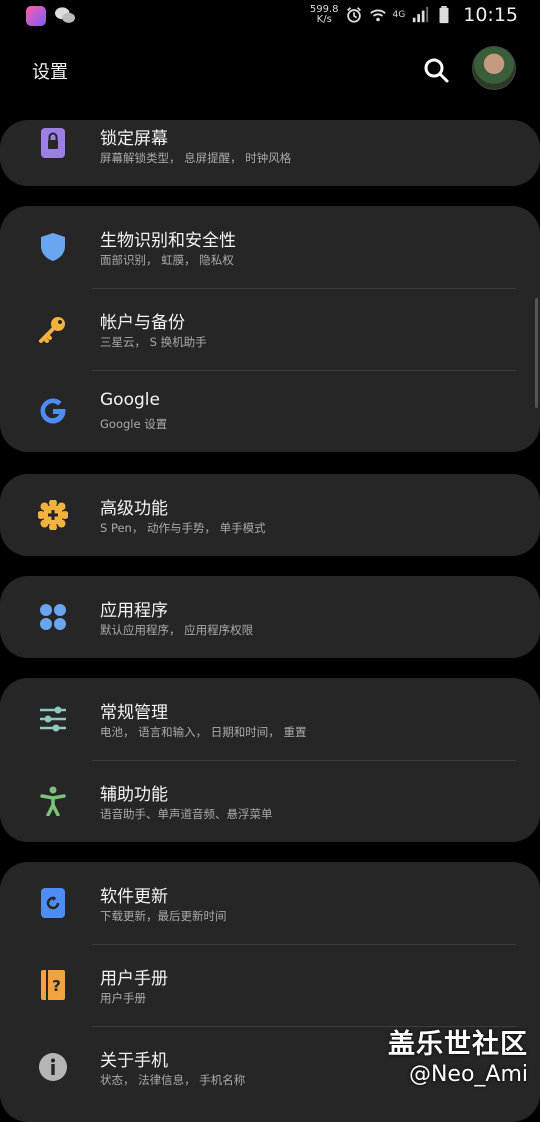  Describe the element at coordinates (444, 15) in the screenshot. I see `battery-icon` at that location.